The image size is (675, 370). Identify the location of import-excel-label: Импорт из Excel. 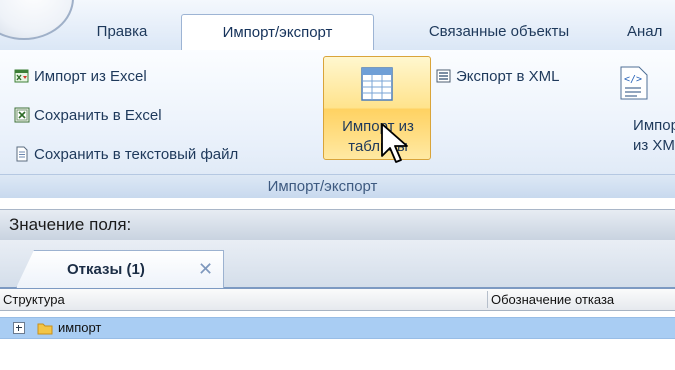
(90, 76).